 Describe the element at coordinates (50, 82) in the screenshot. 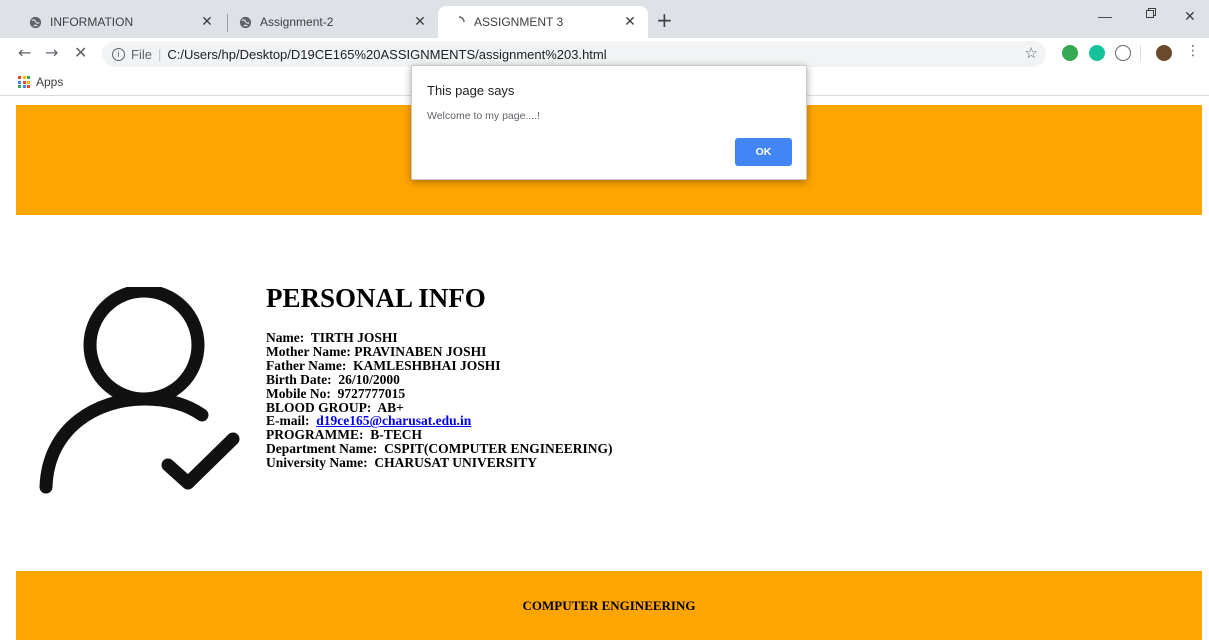

I see `apps-label: Apps` at that location.